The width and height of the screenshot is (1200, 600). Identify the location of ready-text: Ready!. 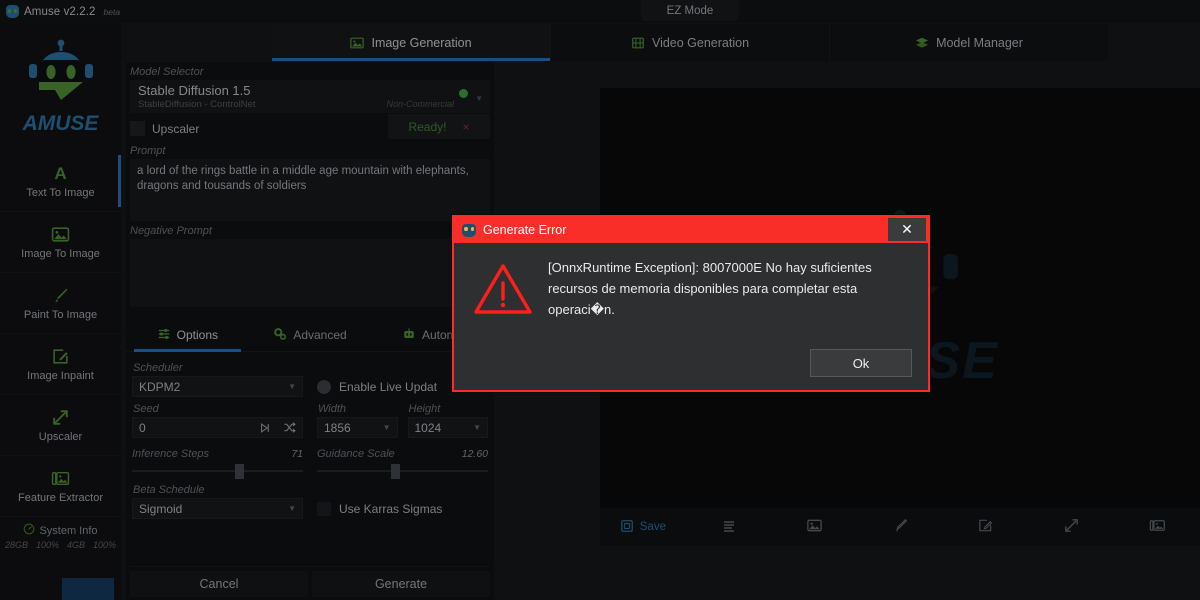
(427, 126).